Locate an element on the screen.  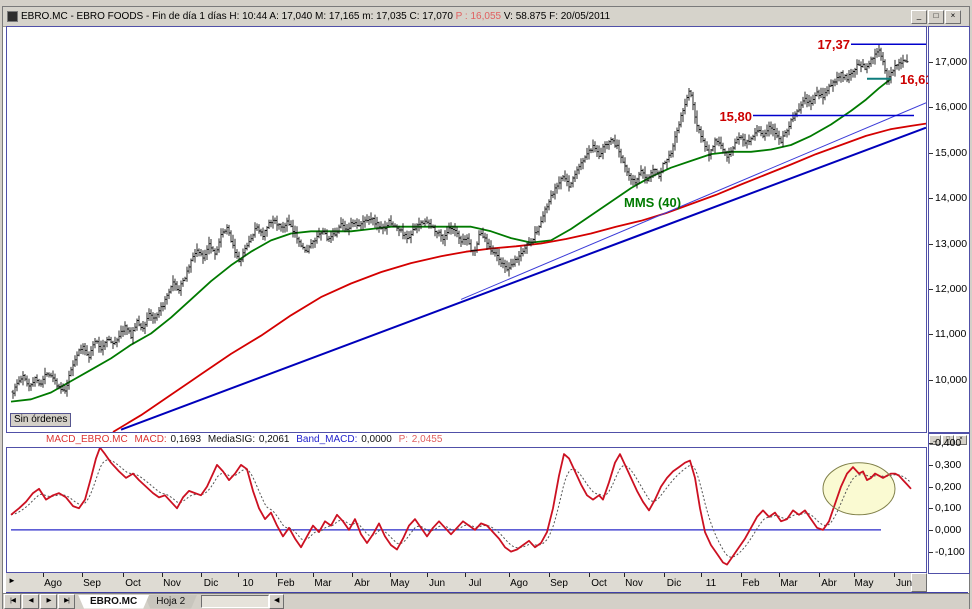
title-volume-date: V: 58.875 F: 20/05/2011 is located at coordinates (557, 16).